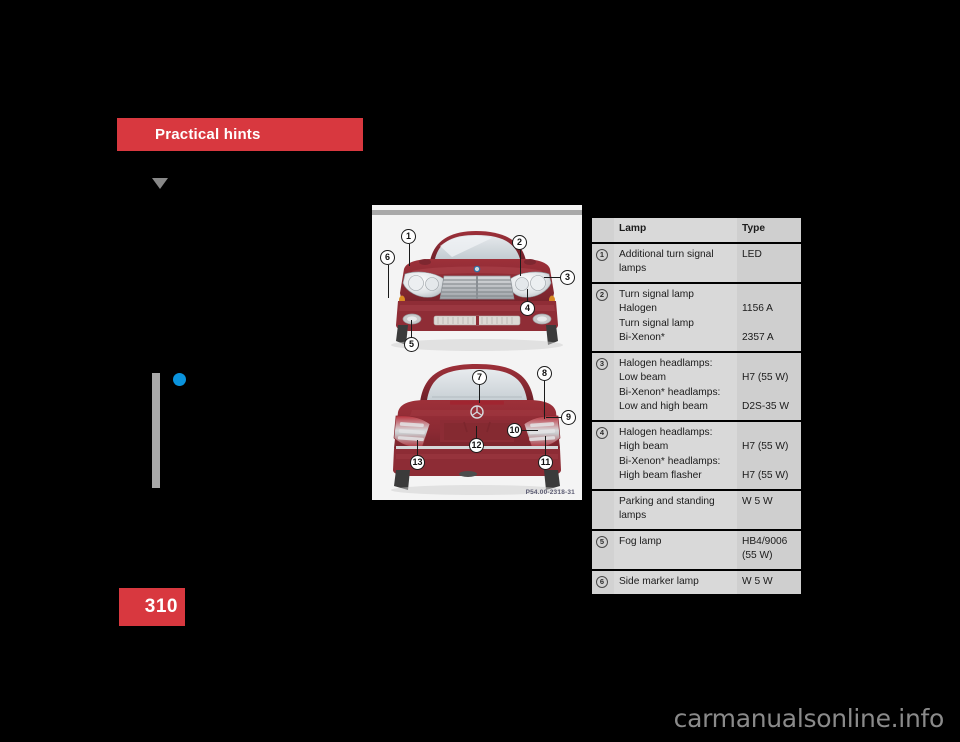  Describe the element at coordinates (769, 317) in the screenshot. I see `row-type-cell: 1156 A 2357 A` at that location.